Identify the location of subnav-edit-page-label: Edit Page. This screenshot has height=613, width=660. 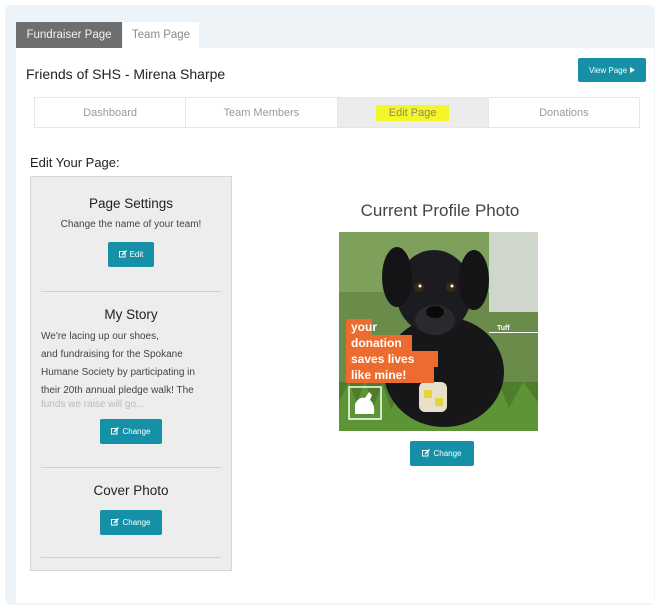
(412, 112).